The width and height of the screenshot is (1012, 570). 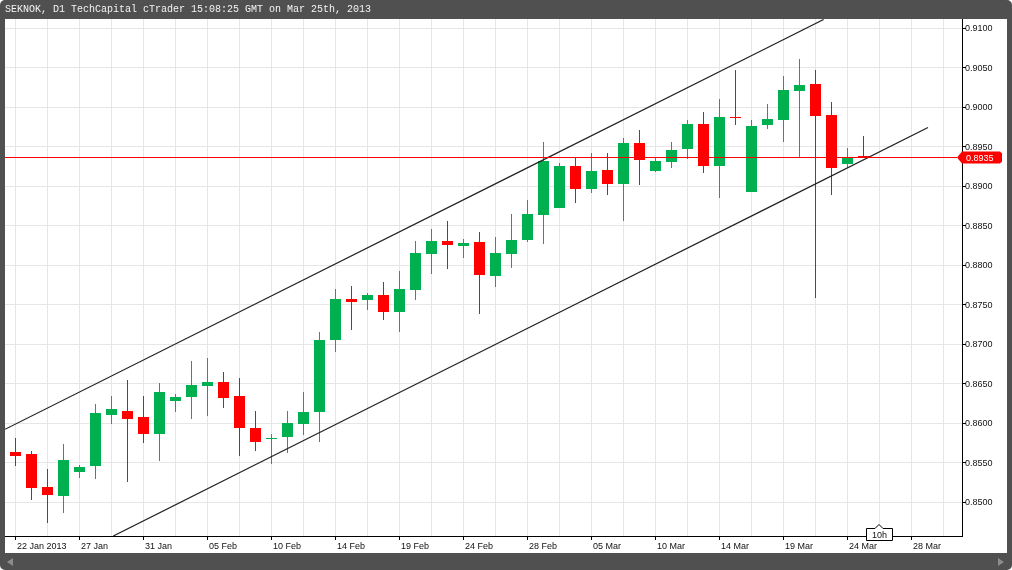 I want to click on y-axis-label: 0.9100, so click(x=979, y=28).